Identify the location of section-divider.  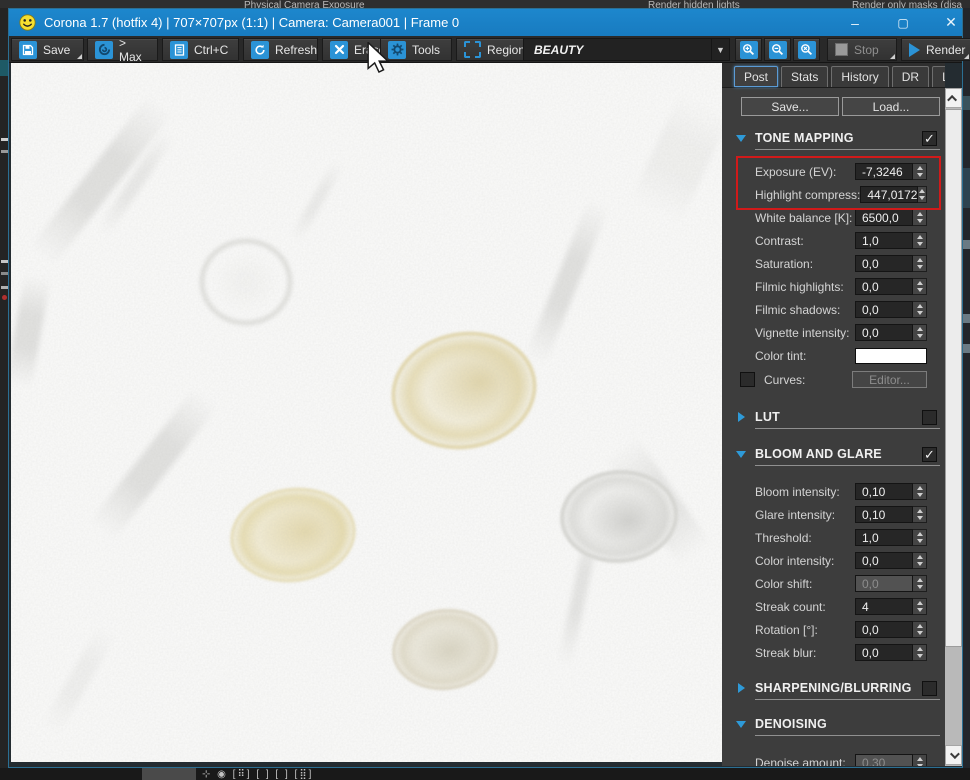
(847, 465).